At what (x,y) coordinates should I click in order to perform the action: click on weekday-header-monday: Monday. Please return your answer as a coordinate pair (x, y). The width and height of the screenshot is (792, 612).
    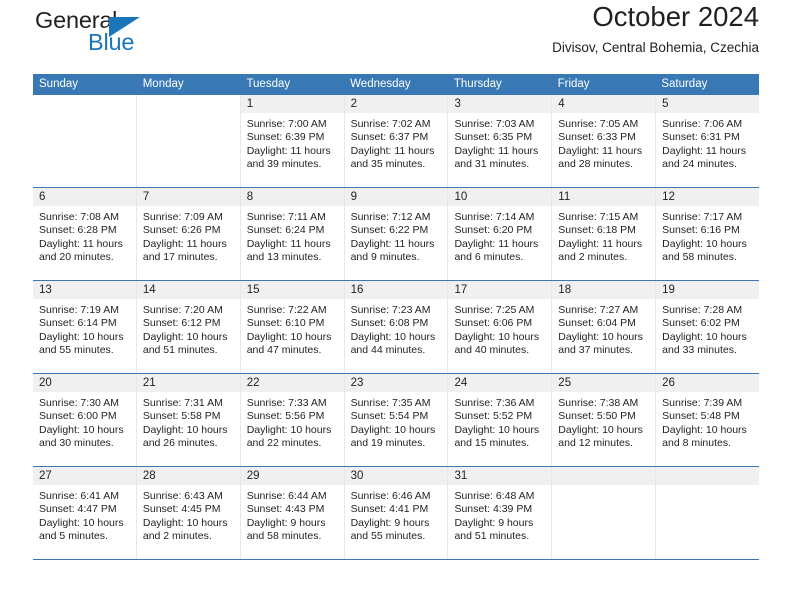
    Looking at the image, I should click on (163, 84).